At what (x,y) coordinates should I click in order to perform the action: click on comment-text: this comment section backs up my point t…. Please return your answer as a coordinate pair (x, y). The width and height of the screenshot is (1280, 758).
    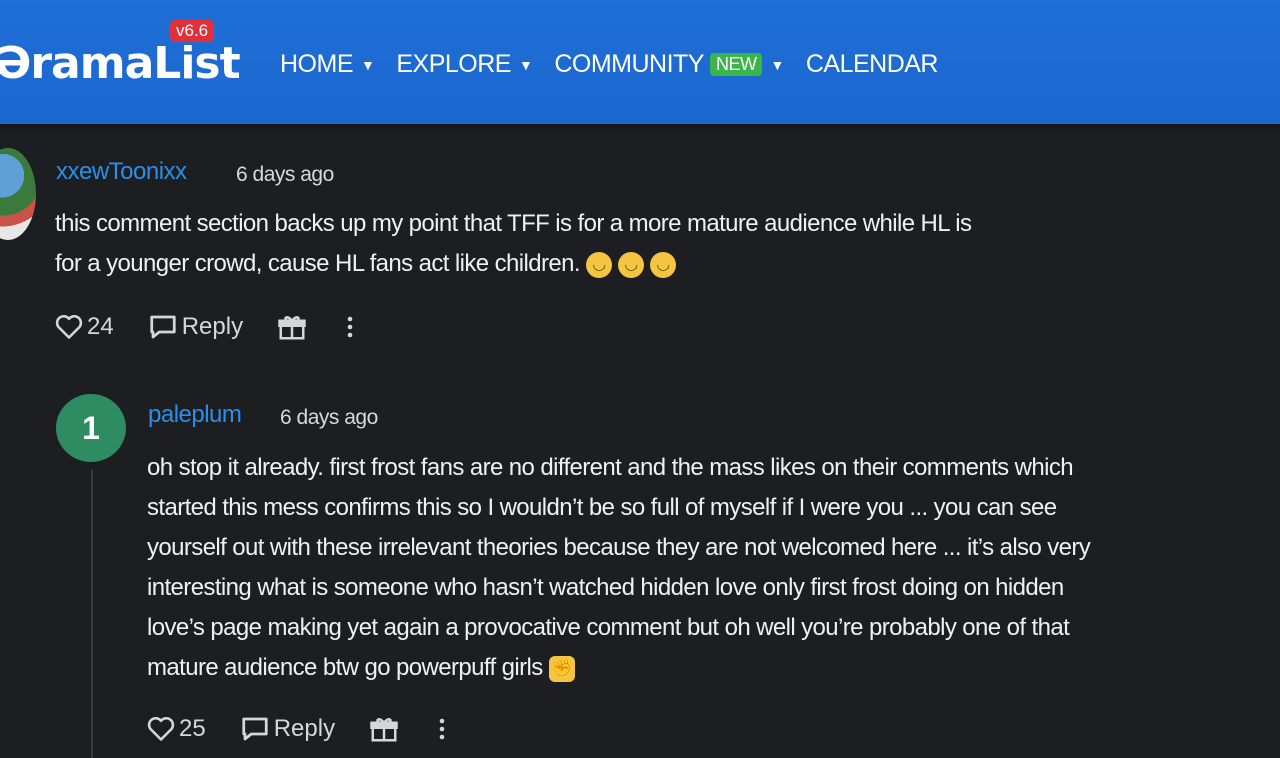
    Looking at the image, I should click on (513, 244).